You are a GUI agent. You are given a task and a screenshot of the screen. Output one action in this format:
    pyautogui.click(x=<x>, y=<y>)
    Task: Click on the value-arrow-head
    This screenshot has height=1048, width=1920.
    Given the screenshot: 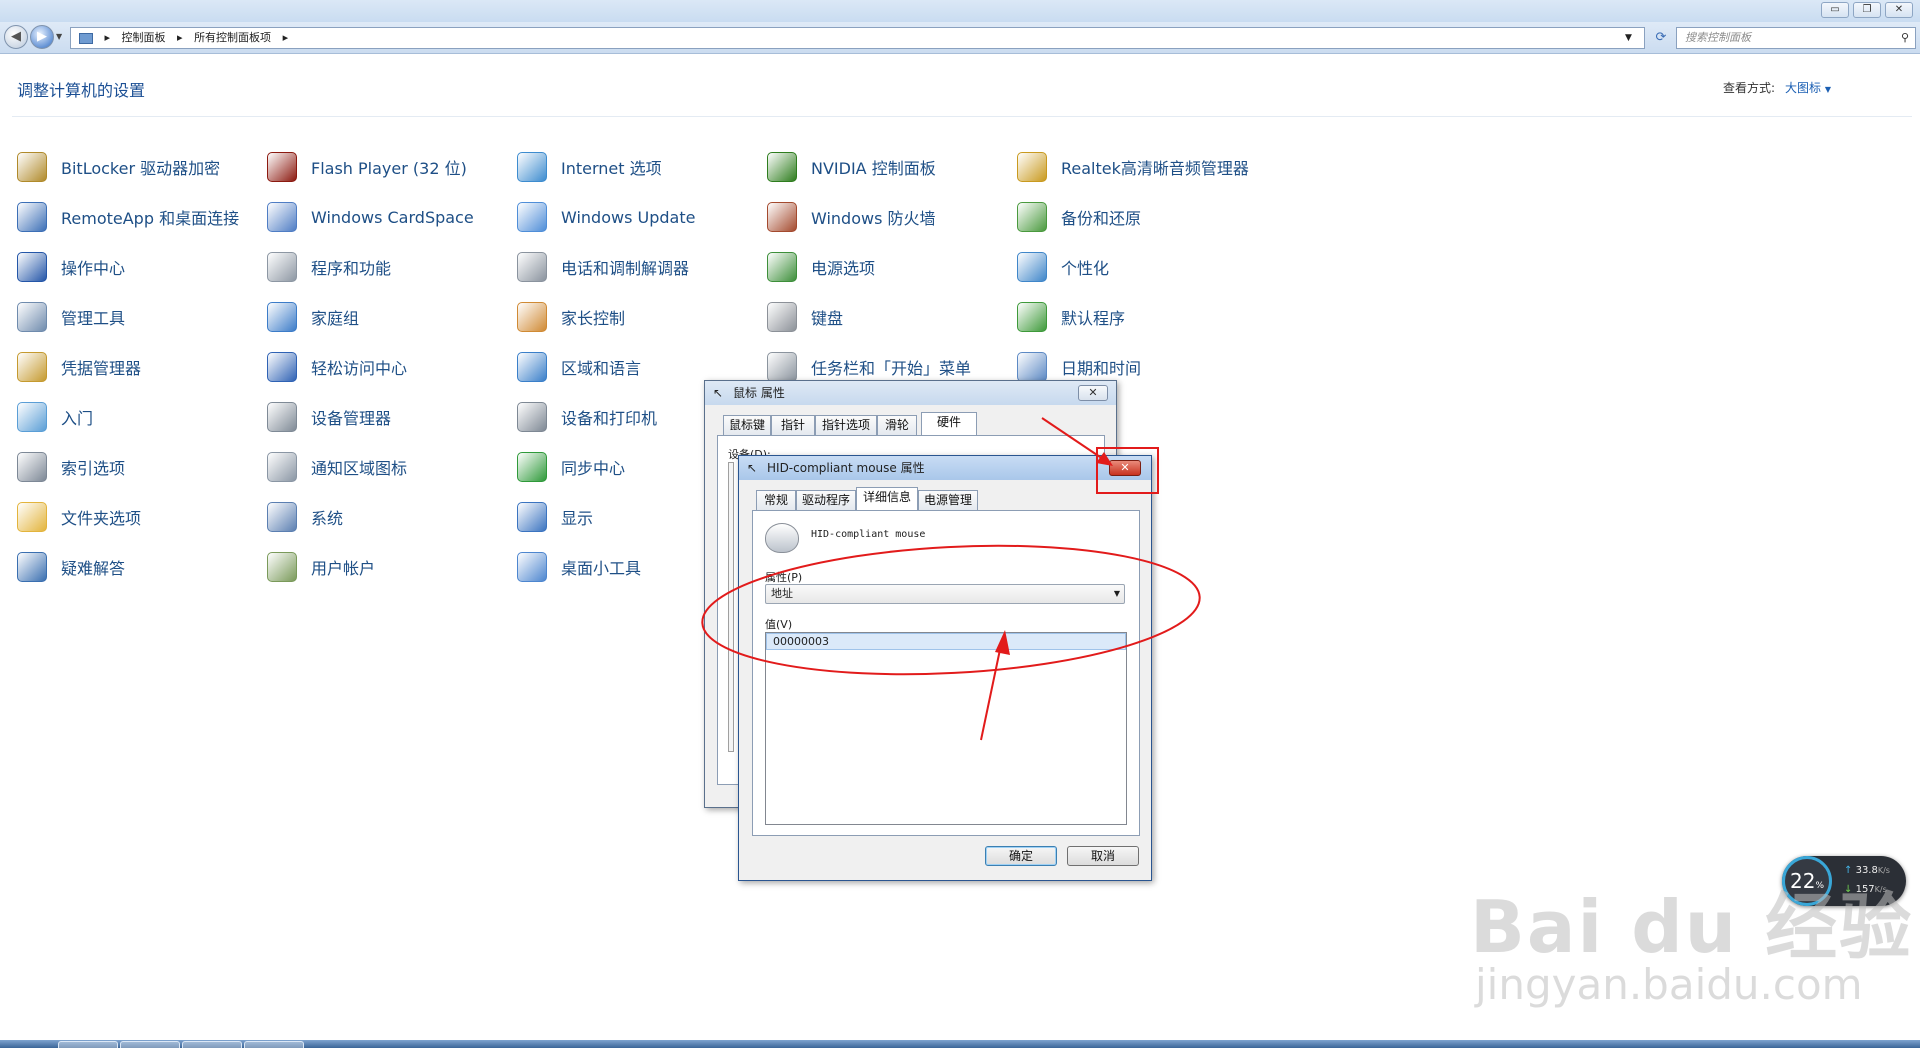 What is the action you would take?
    pyautogui.click(x=1002, y=642)
    